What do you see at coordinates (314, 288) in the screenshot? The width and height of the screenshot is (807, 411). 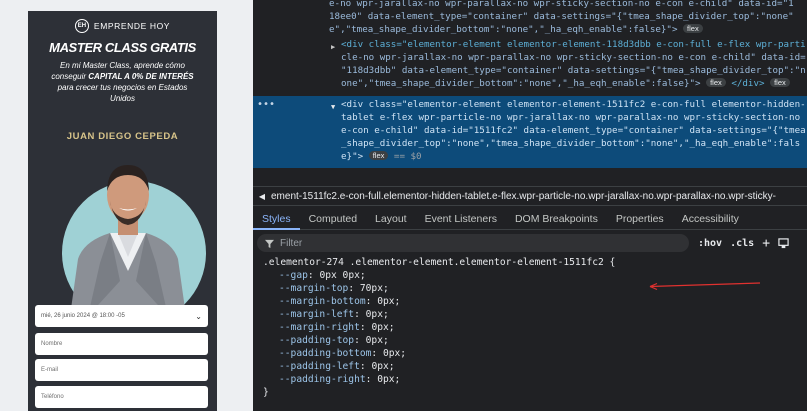 I see `property-name: --margin-top` at bounding box center [314, 288].